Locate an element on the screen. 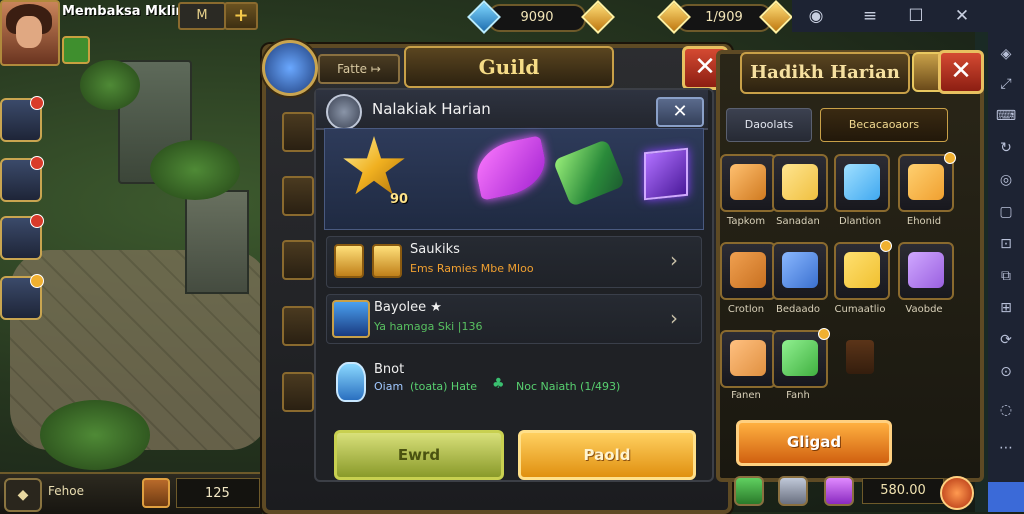  orb-icon is located at coordinates (957, 493).